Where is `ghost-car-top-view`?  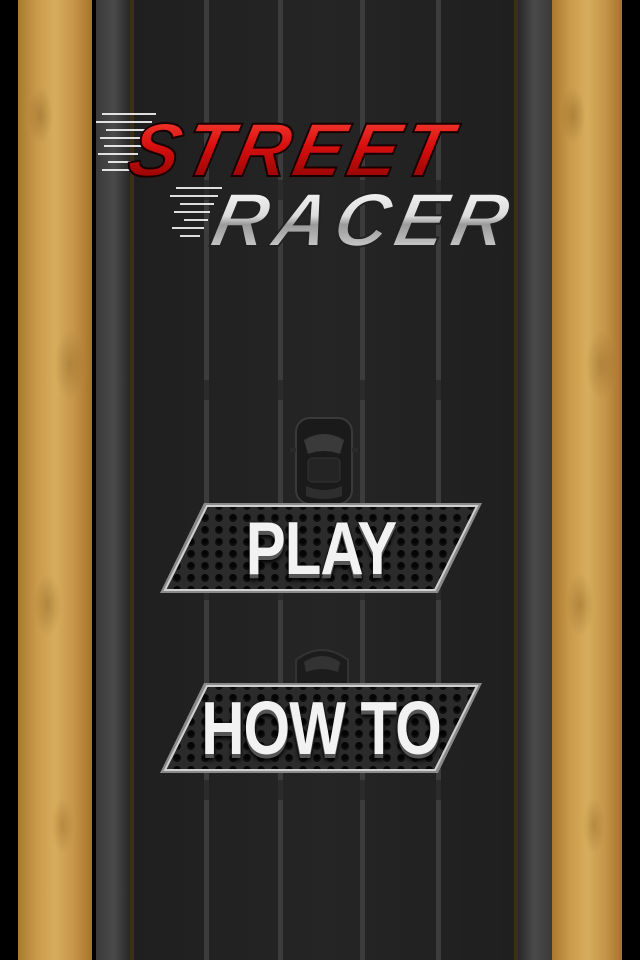 ghost-car-top-view is located at coordinates (324, 462).